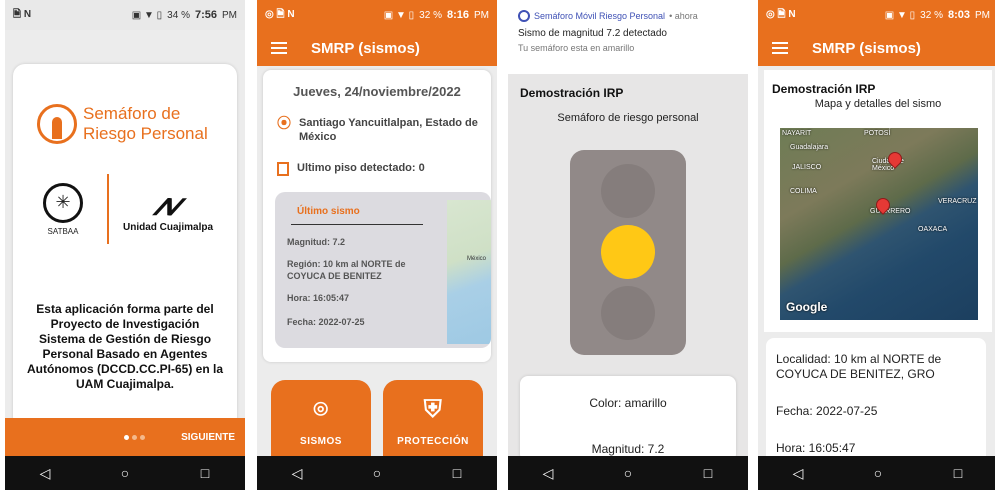 The width and height of the screenshot is (995, 490). Describe the element at coordinates (803, 191) in the screenshot. I see `map-label: COLIMA` at that location.